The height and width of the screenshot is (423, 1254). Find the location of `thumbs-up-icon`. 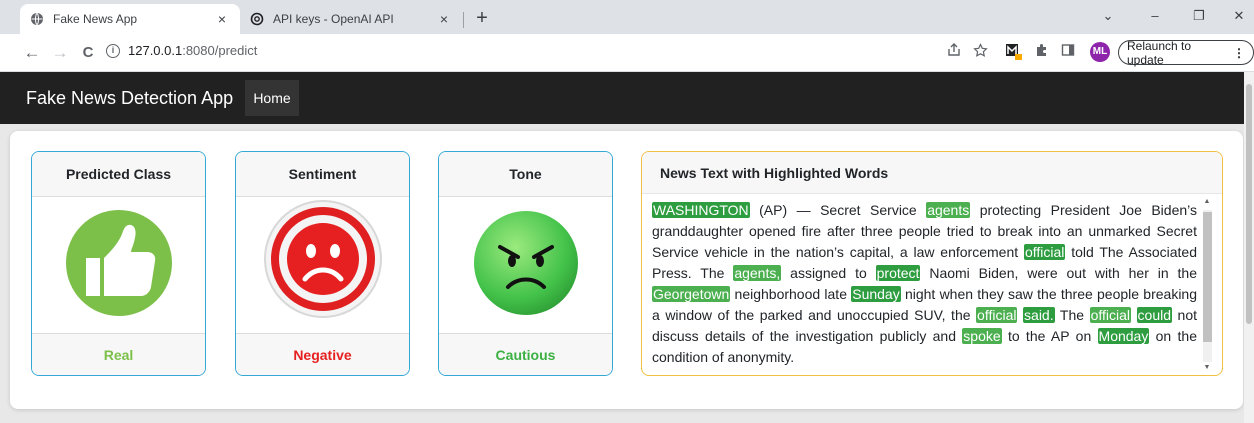

thumbs-up-icon is located at coordinates (119, 265).